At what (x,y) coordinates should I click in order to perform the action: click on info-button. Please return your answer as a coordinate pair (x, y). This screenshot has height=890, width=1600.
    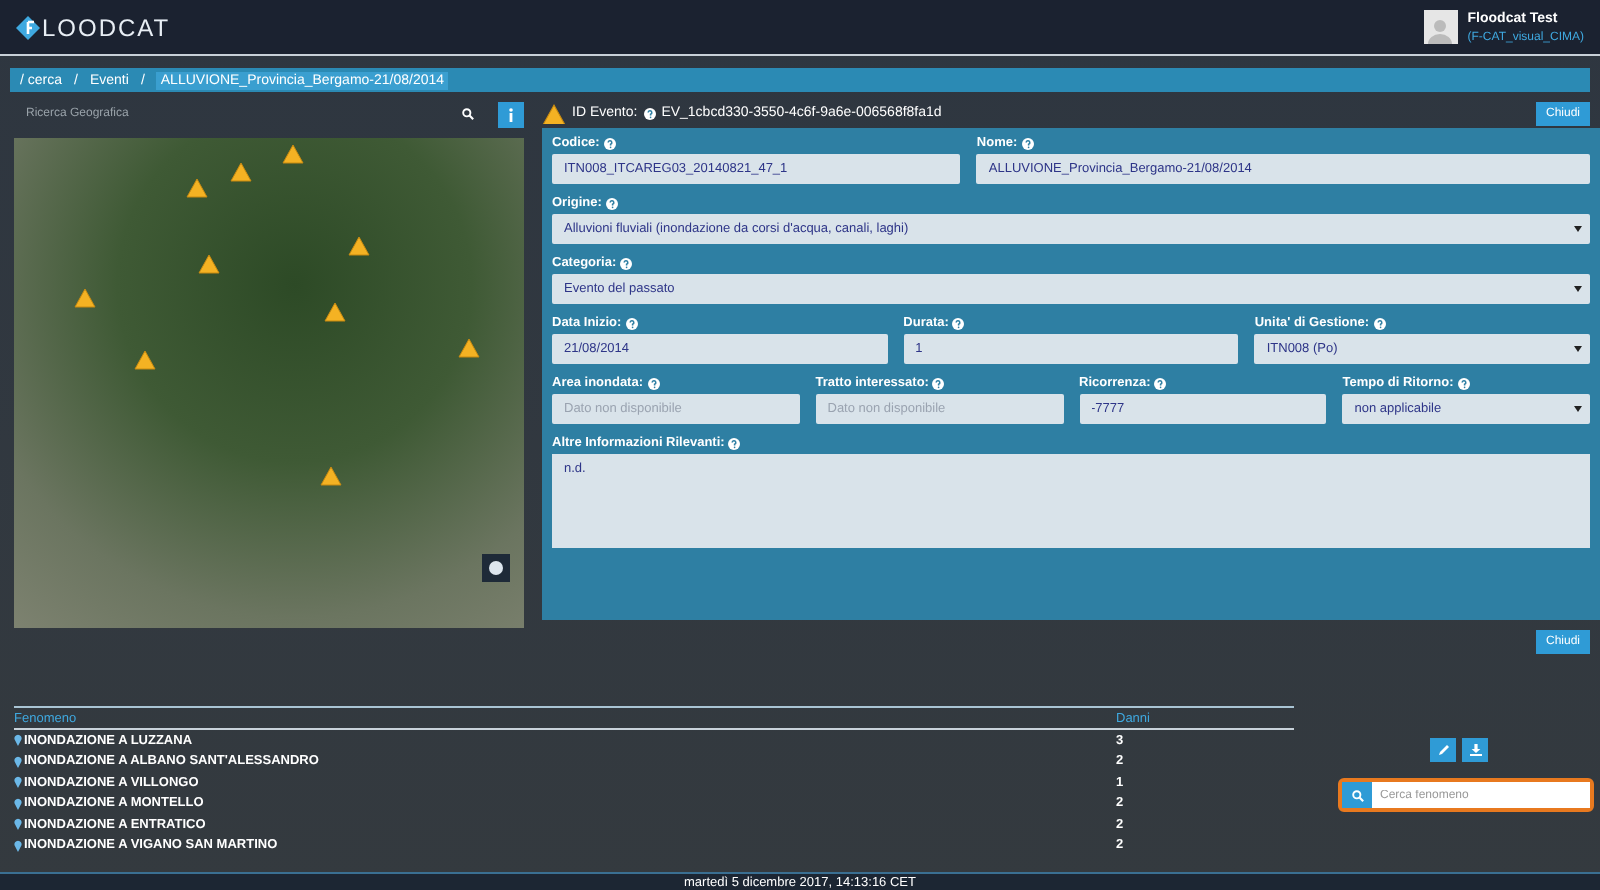
    Looking at the image, I should click on (511, 114).